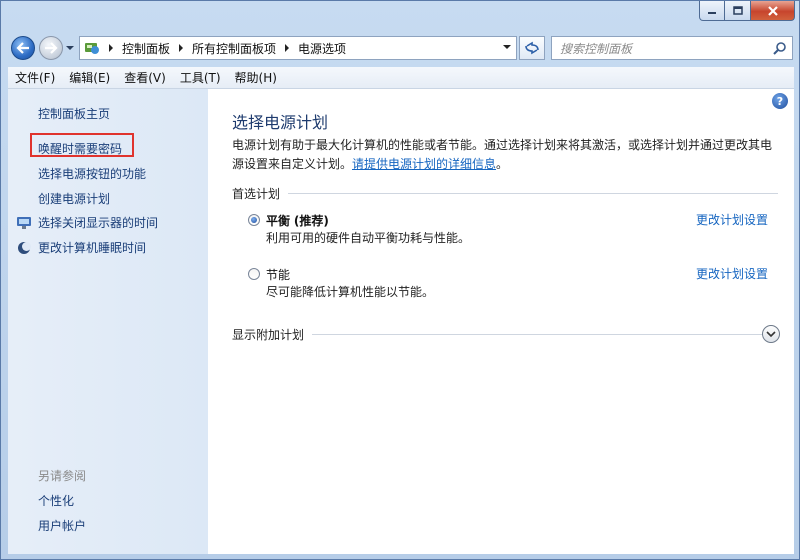  Describe the element at coordinates (508, 274) in the screenshot. I see `plan-option: 节能` at that location.